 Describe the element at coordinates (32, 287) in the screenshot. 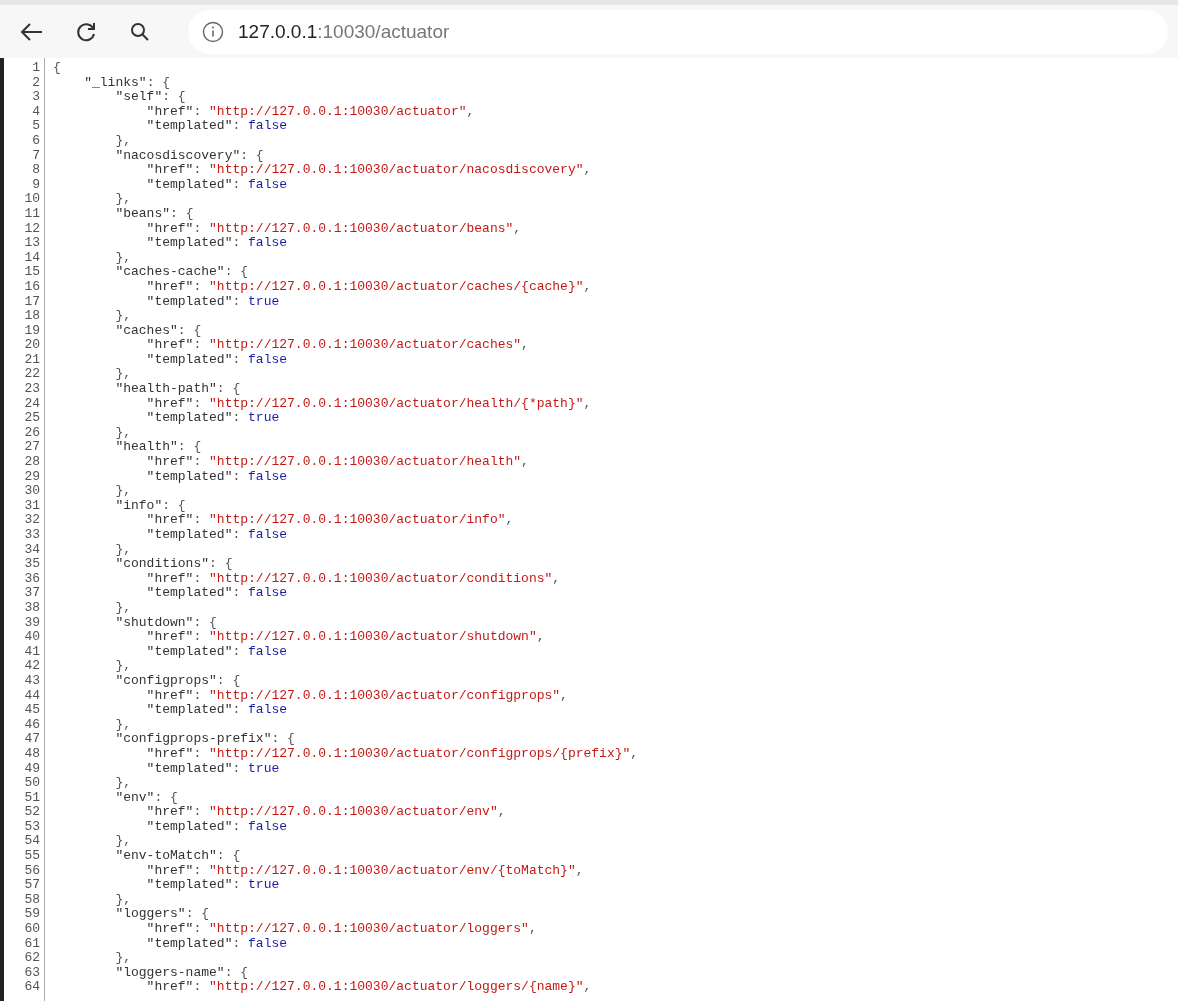

I see `line-number: 16` at that location.